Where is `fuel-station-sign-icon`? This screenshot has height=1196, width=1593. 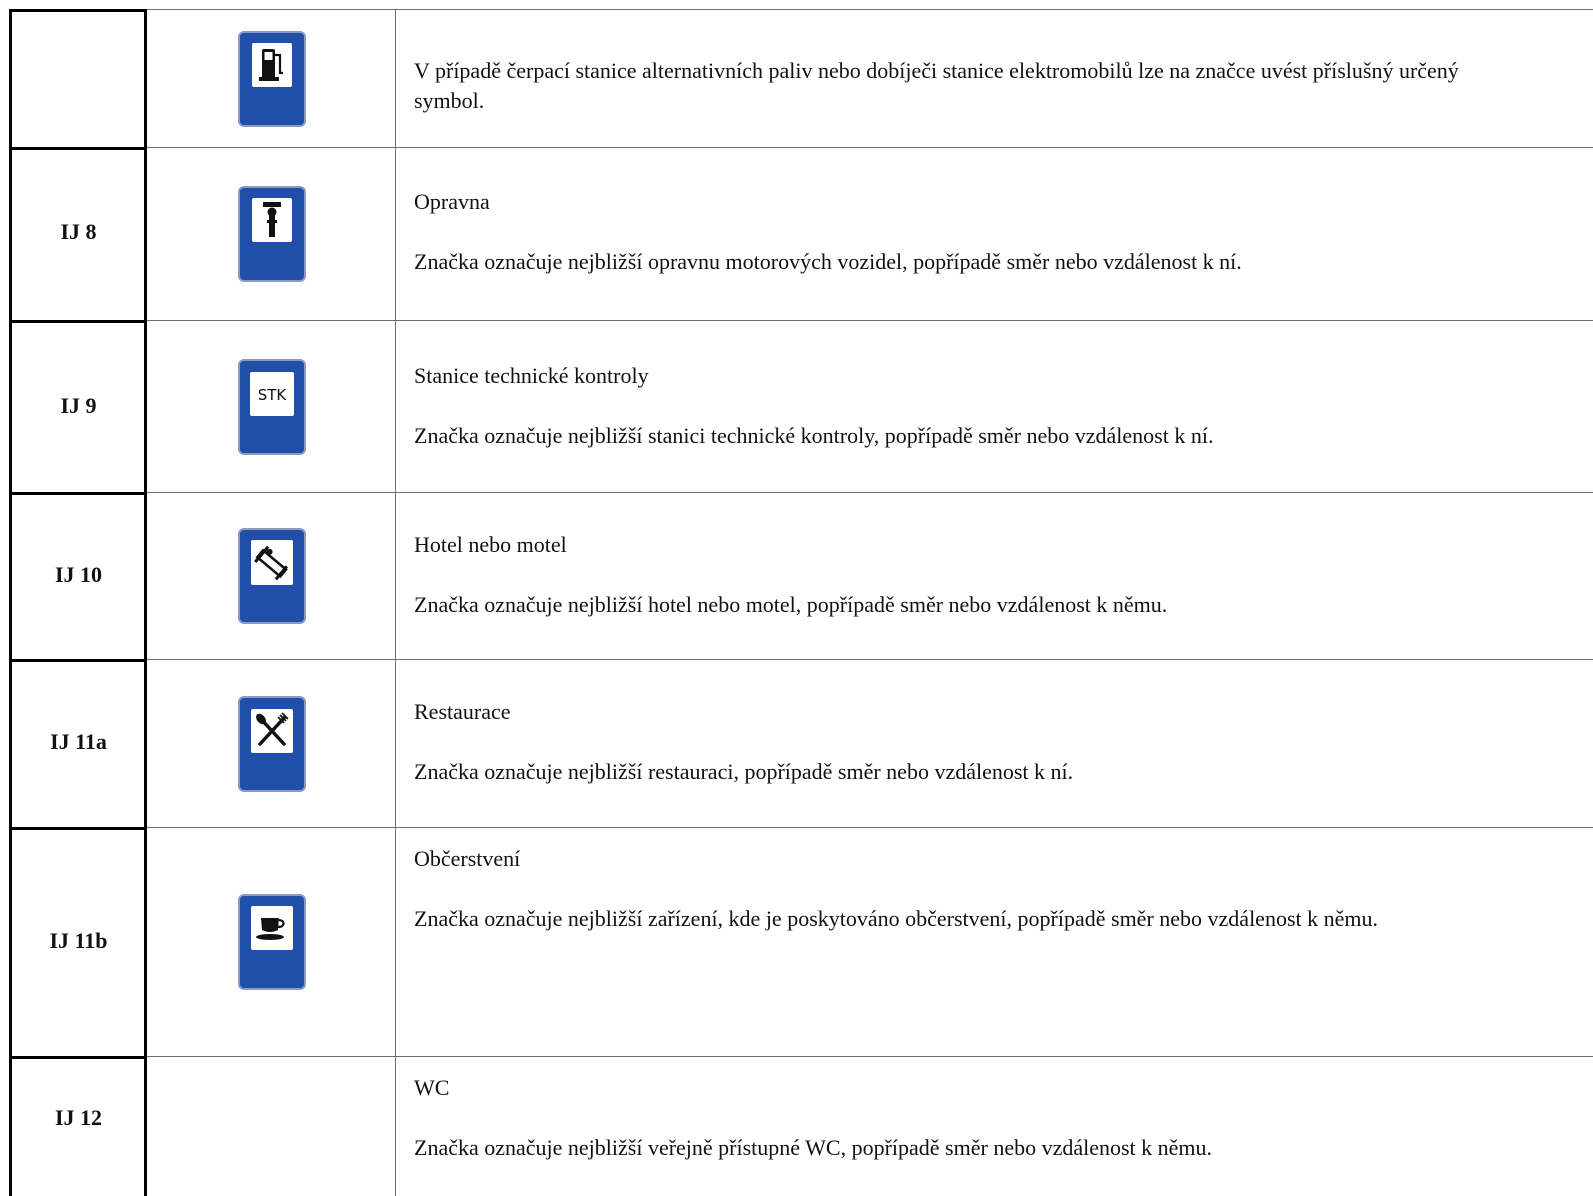
fuel-station-sign-icon is located at coordinates (272, 78).